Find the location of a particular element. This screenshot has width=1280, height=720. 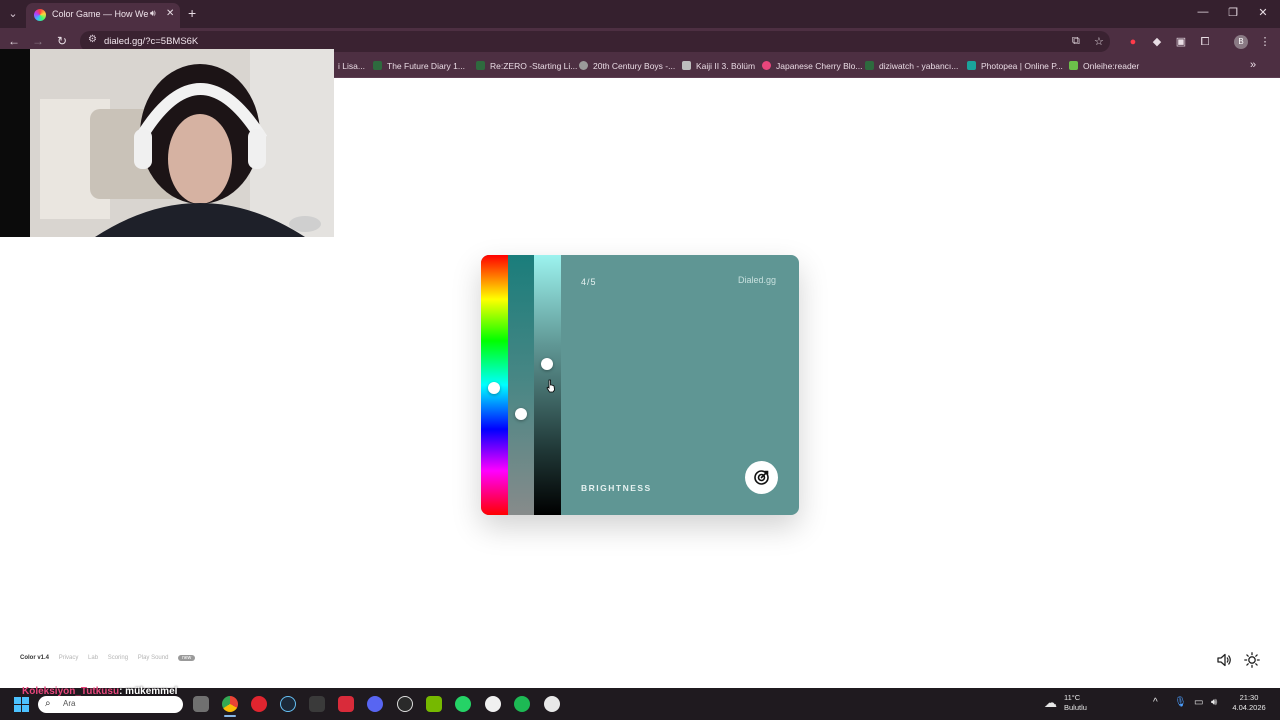

close-window-button: ✕ is located at coordinates (1263, 12).